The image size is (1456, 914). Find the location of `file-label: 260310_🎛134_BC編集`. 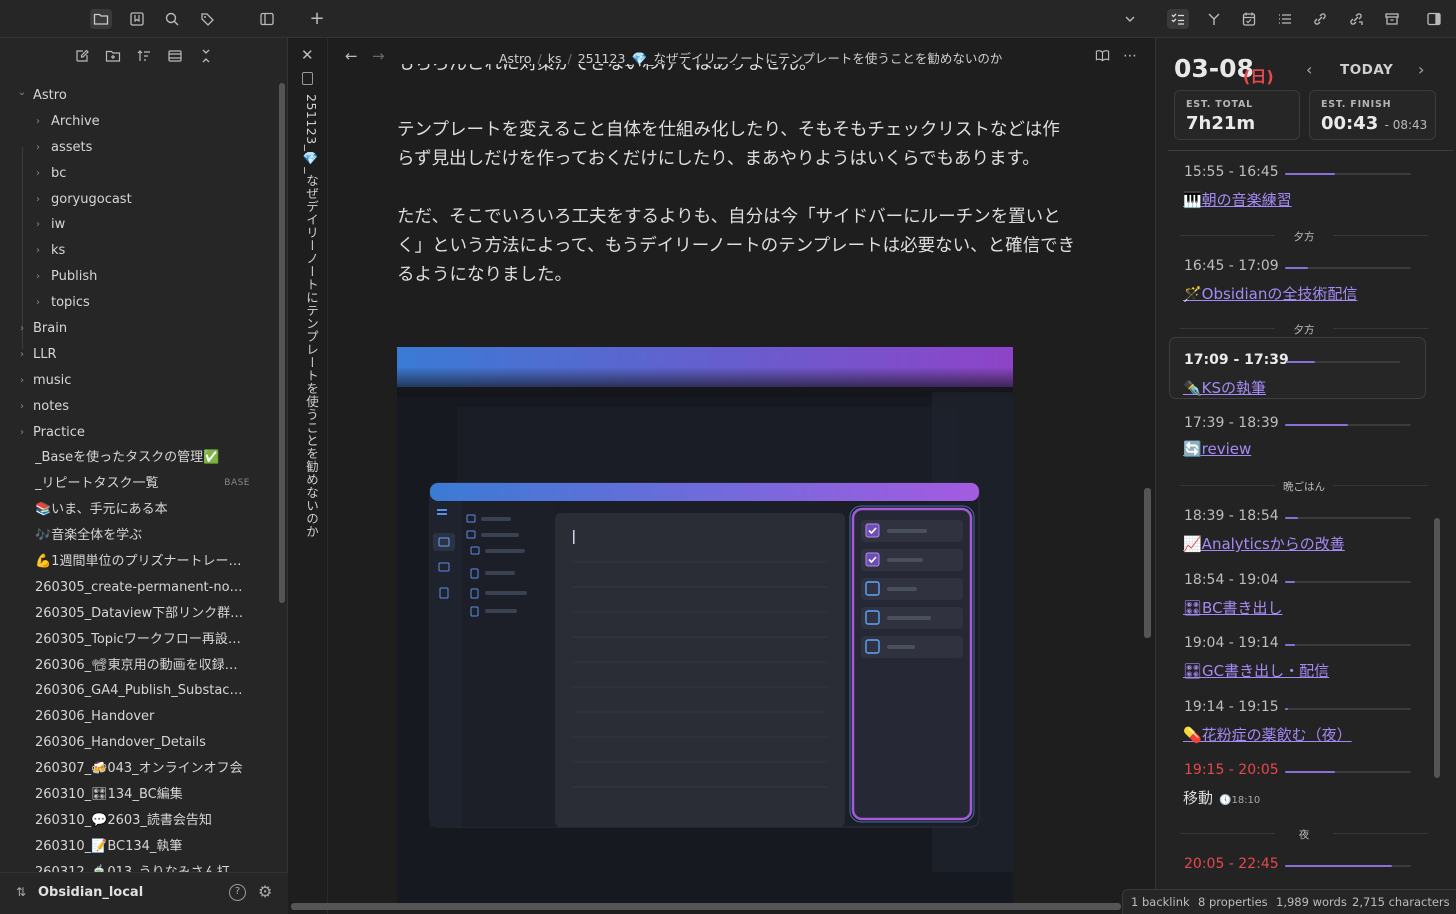

file-label: 260310_🎛134_BC編集 is located at coordinates (140, 795).